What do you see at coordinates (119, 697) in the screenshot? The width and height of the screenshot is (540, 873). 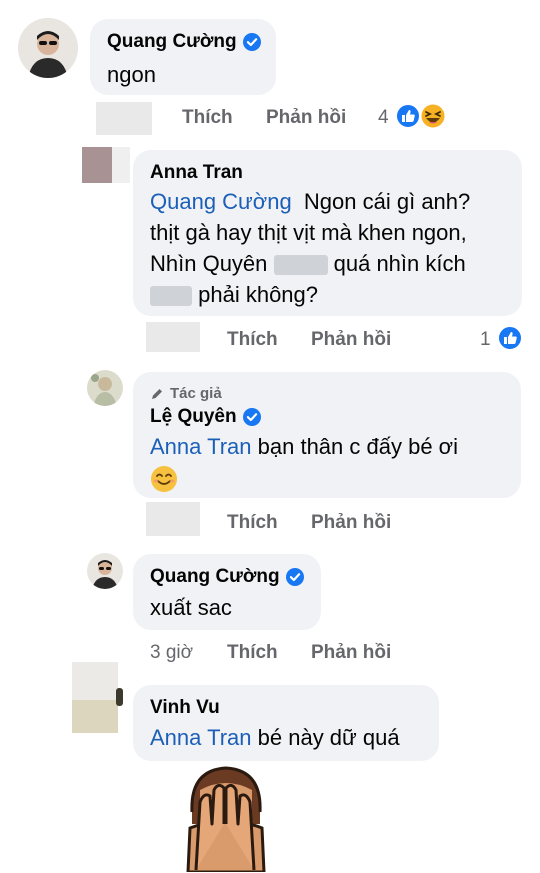 I see `avatar-edge` at bounding box center [119, 697].